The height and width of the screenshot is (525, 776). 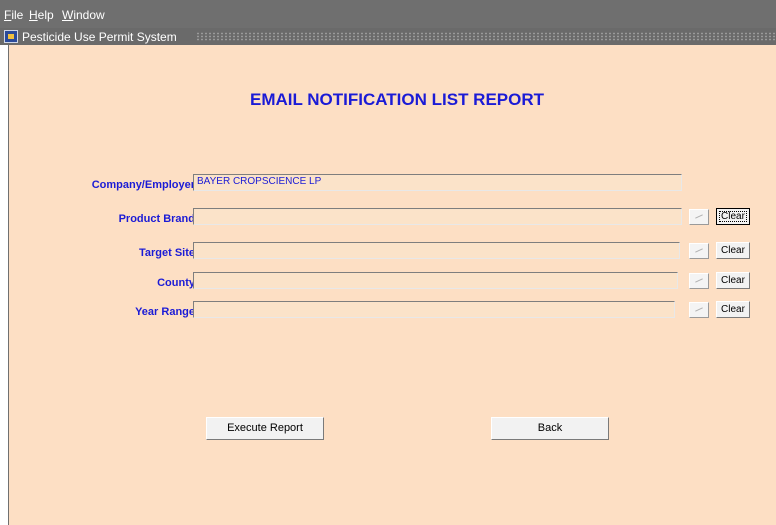 I want to click on product-brand-field, so click(x=437, y=216).